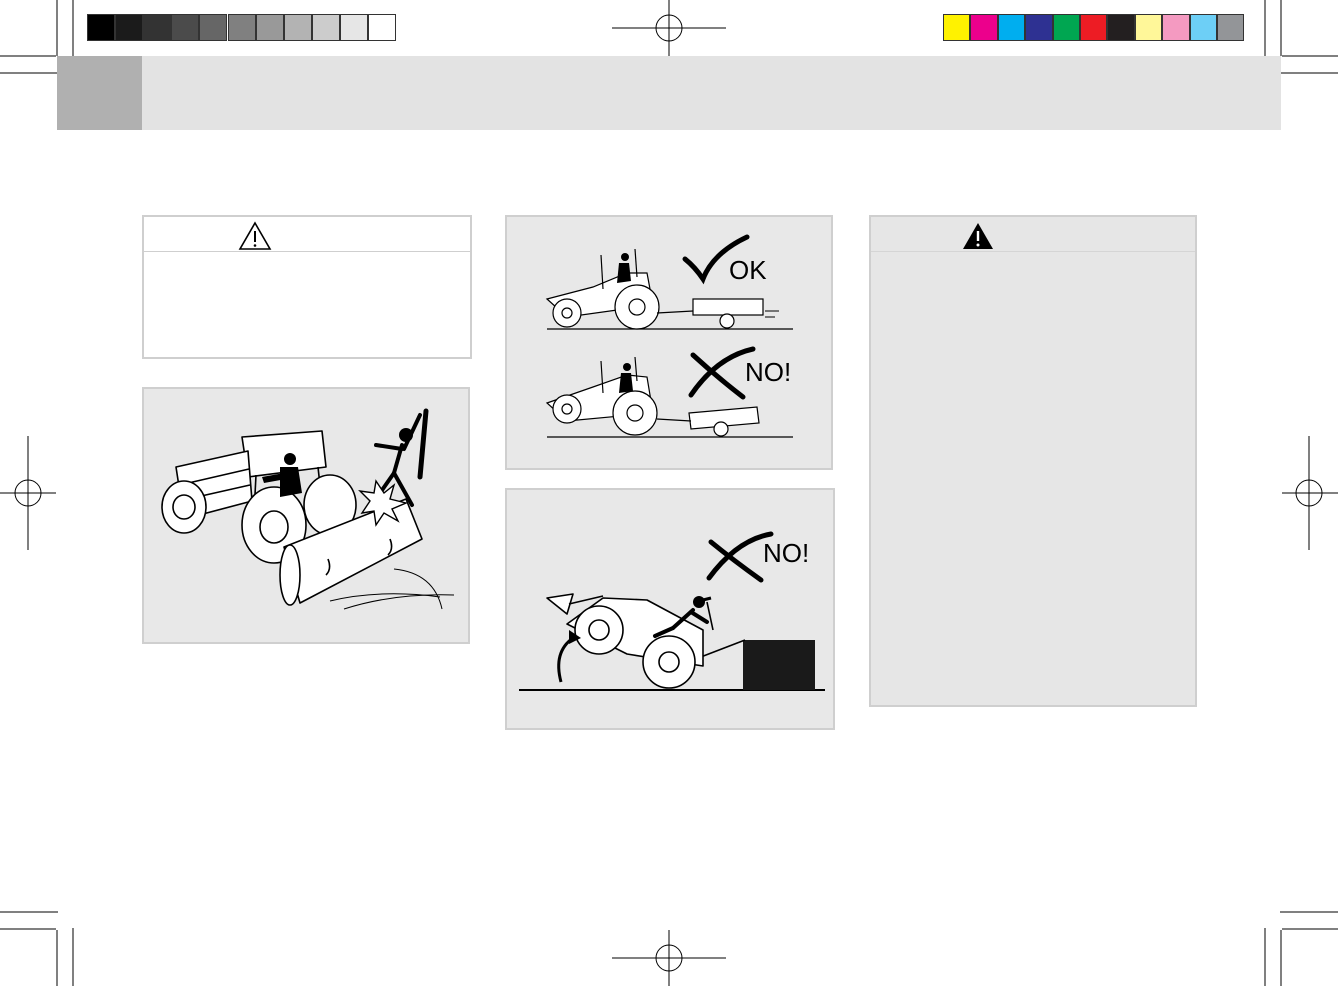 Image resolution: width=1338 pixels, height=986 pixels. I want to click on warning-box-header, so click(1033, 234).